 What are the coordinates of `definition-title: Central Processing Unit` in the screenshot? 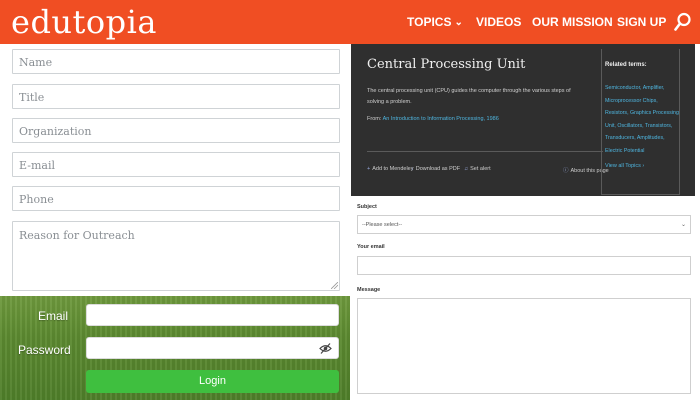 It's located at (446, 64).